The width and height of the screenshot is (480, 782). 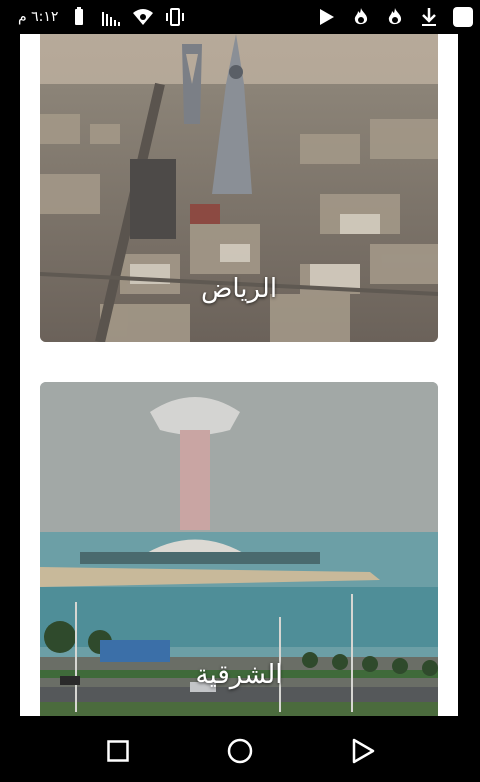 What do you see at coordinates (38, 17) in the screenshot?
I see `clock: ٦:١٢ م` at bounding box center [38, 17].